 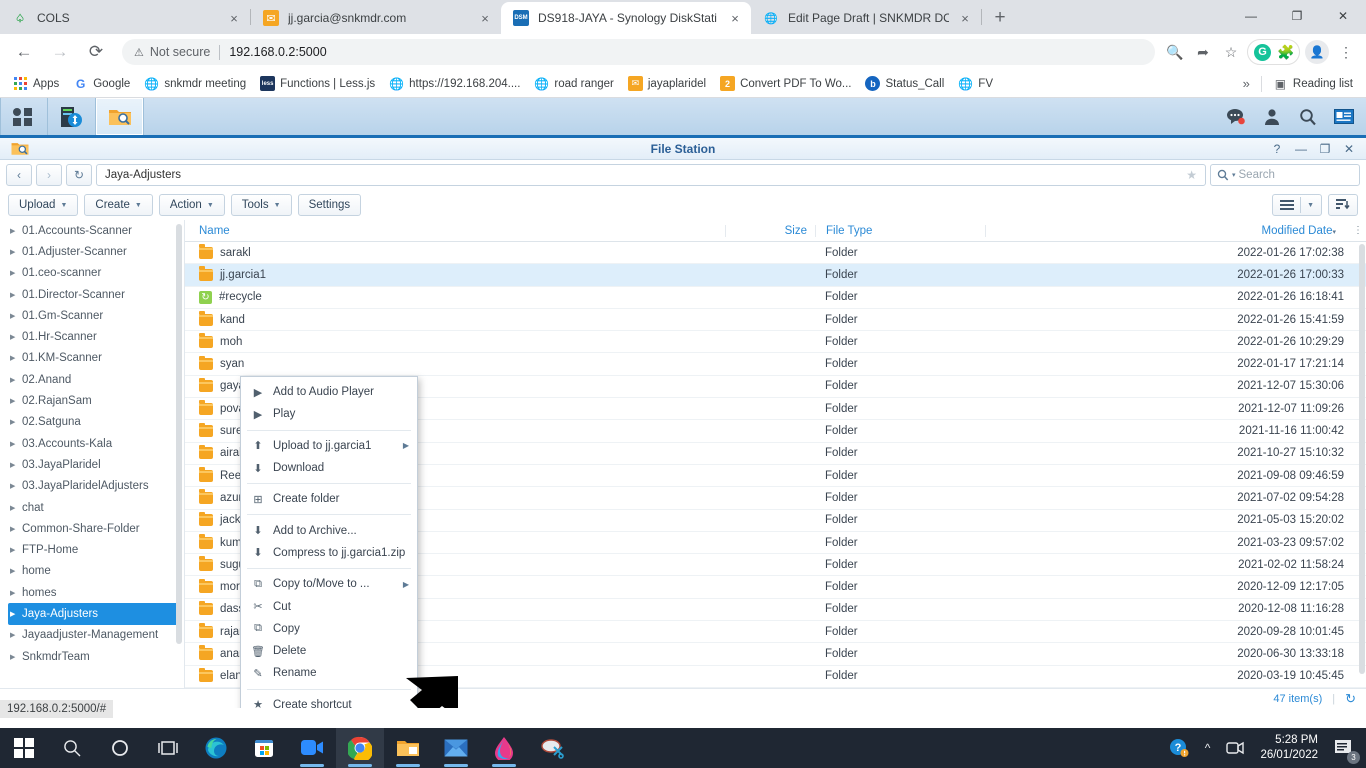 I want to click on windows-start-button, so click(x=24, y=748).